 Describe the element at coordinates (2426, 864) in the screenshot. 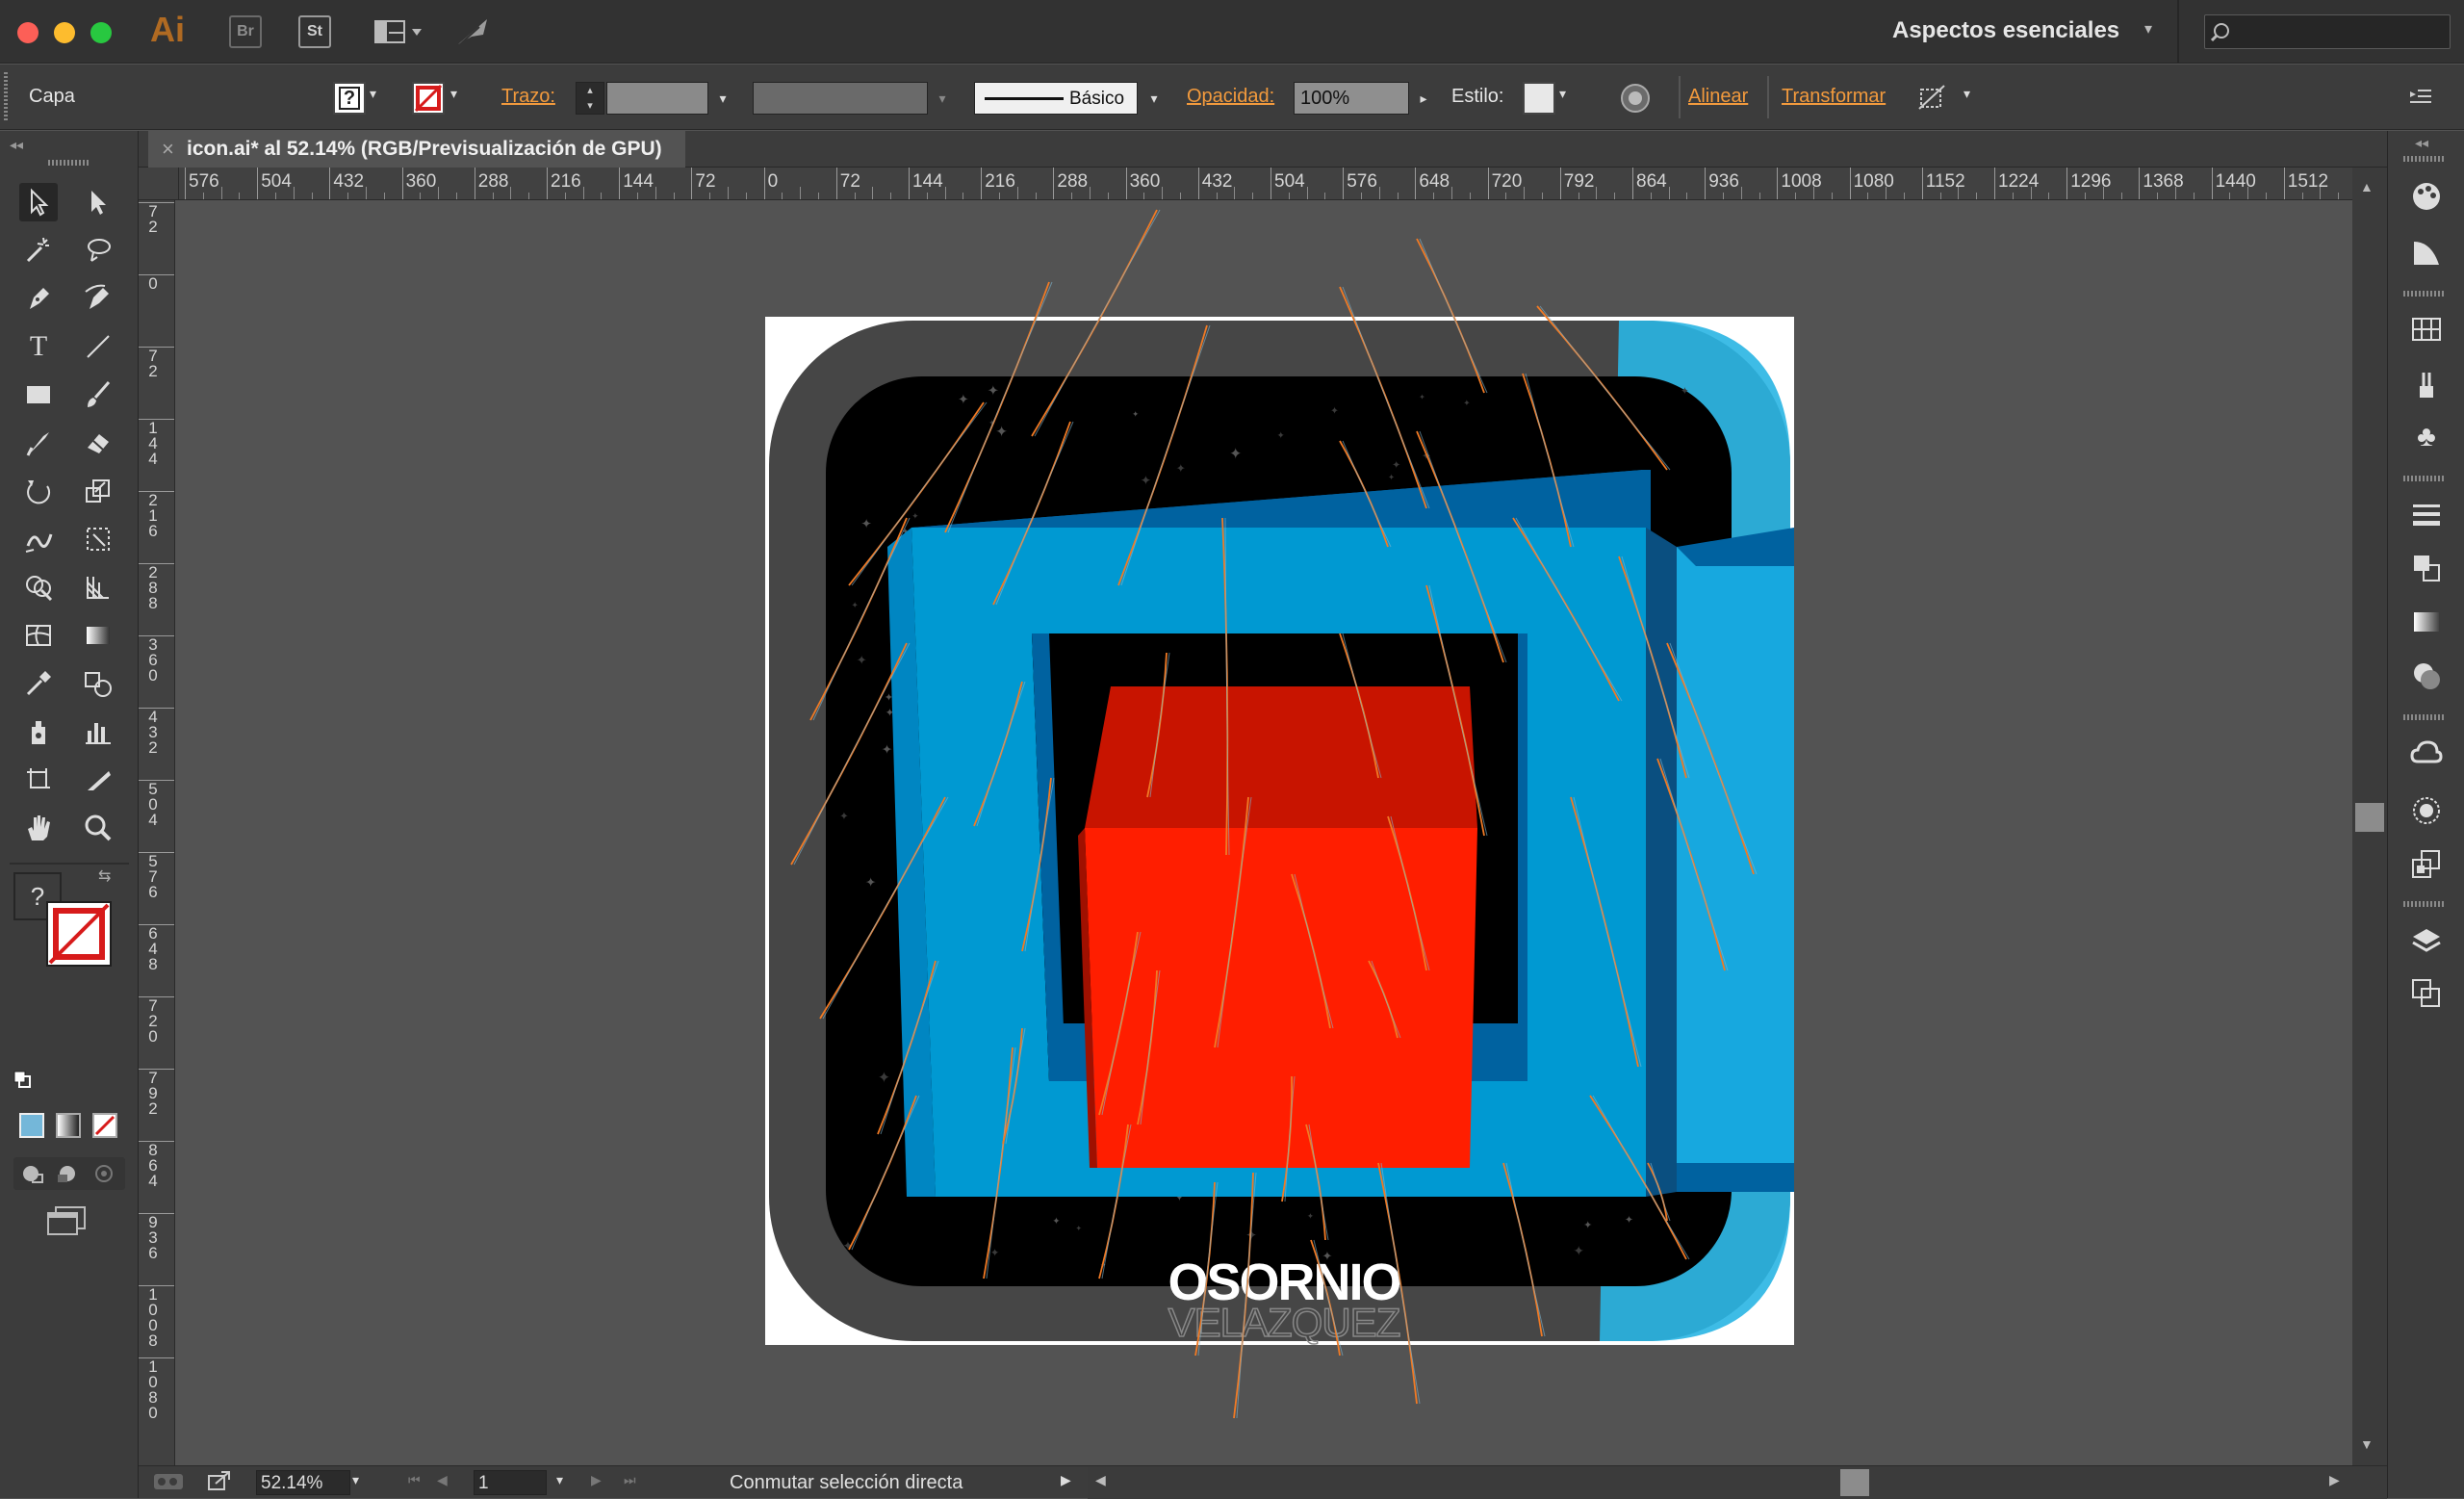

I see `artboards-panel-icon` at that location.